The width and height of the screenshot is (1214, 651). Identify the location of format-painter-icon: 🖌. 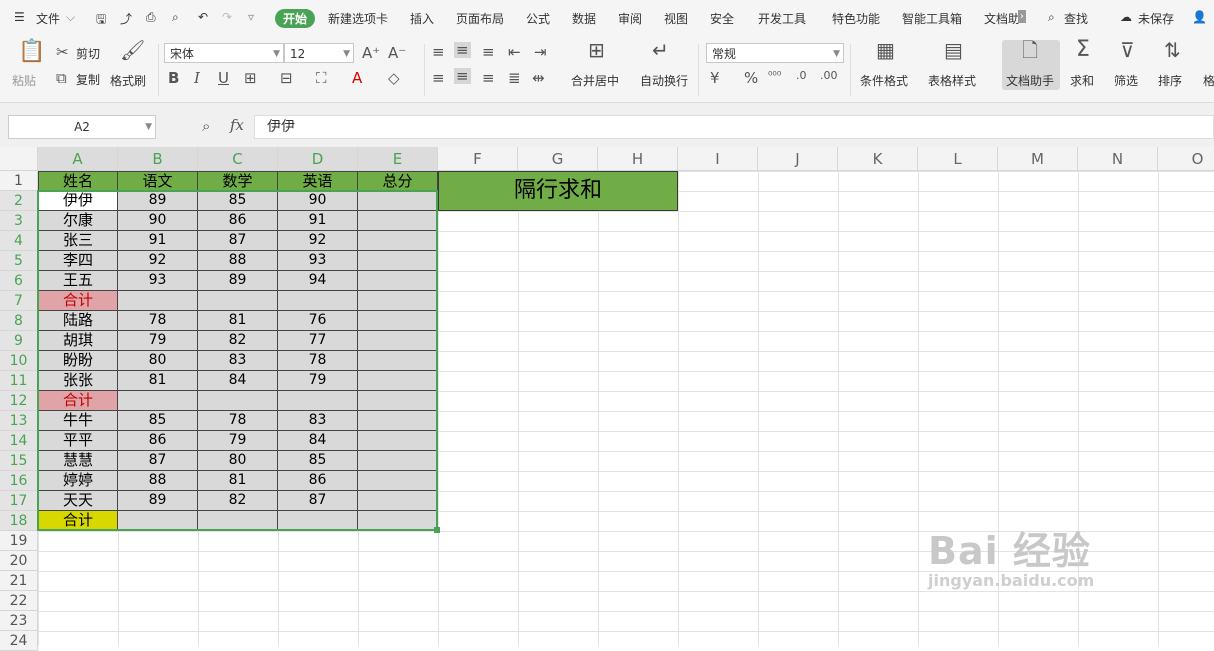
(132, 50).